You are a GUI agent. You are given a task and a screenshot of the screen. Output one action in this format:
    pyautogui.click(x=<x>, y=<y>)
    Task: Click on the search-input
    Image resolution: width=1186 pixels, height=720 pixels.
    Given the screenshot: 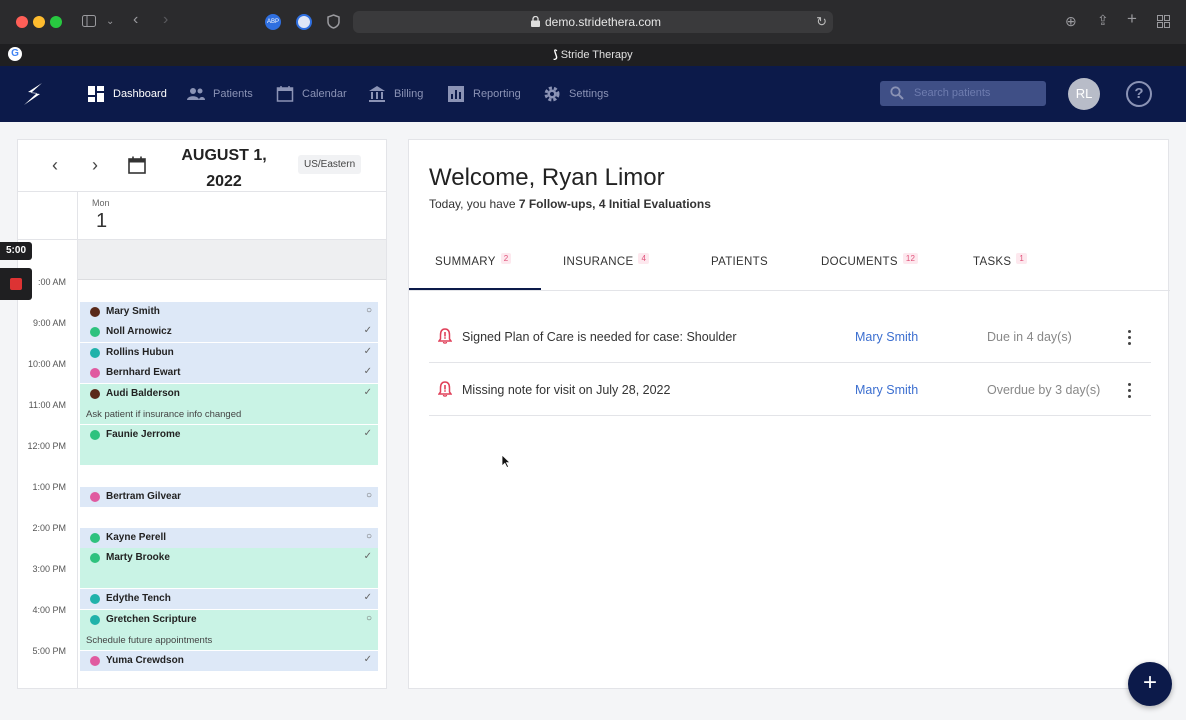 What is the action you would take?
    pyautogui.click(x=976, y=93)
    